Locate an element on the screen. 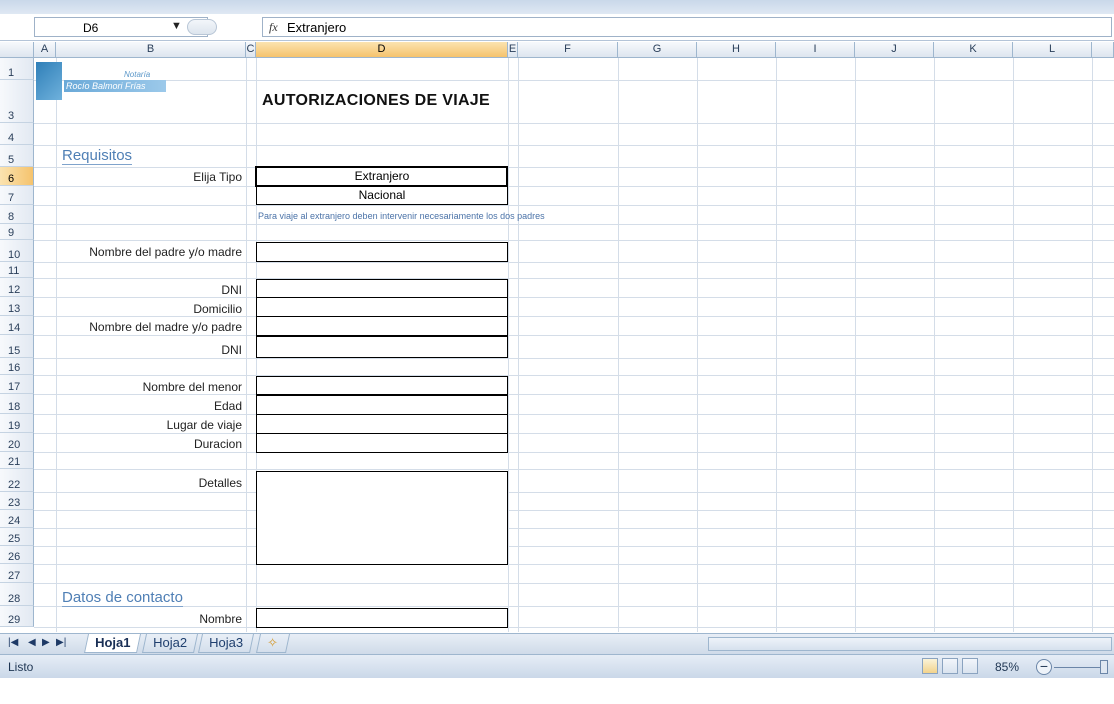 This screenshot has height=704, width=1114. column-header-d: D is located at coordinates (382, 50).